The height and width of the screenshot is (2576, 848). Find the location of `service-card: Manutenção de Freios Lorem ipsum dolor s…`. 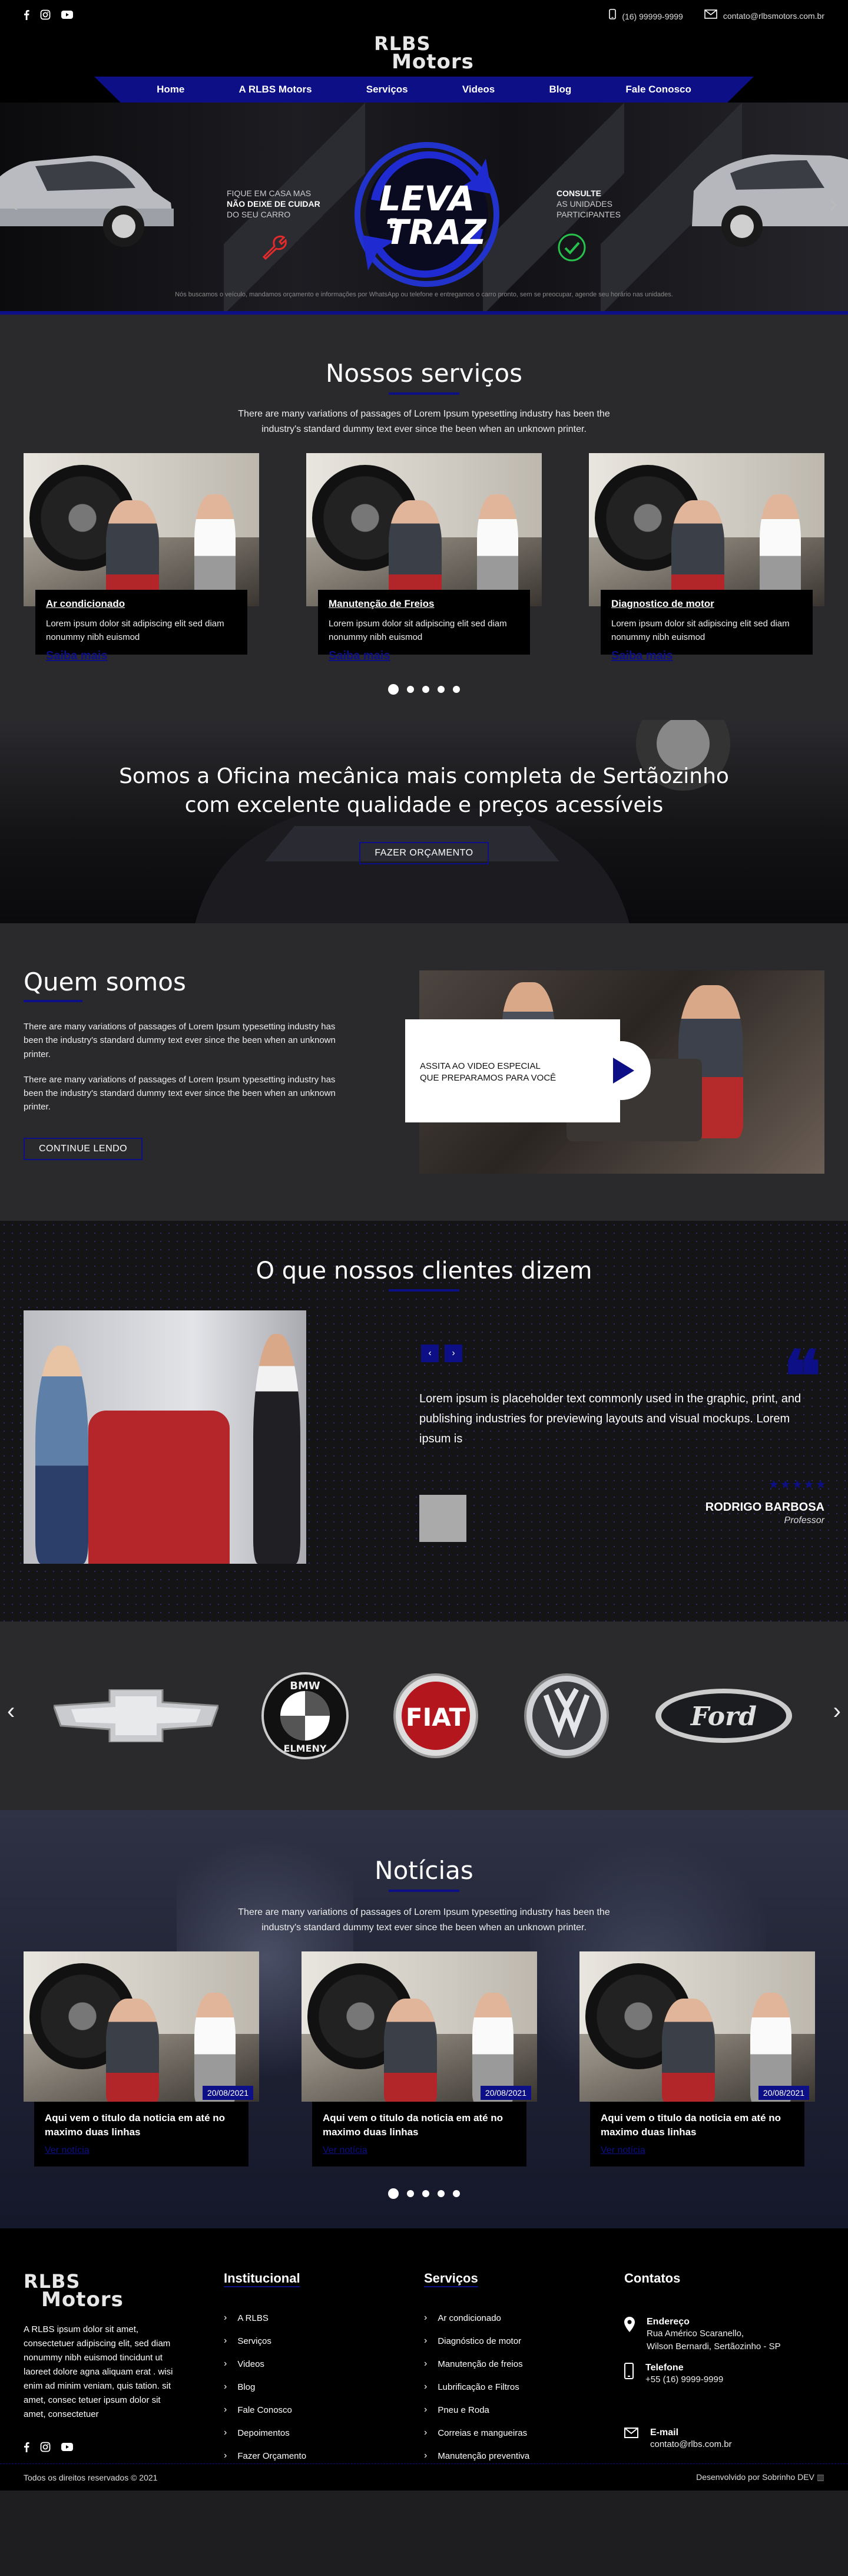

service-card: Manutenção de Freios Lorem ipsum dolor s… is located at coordinates (424, 557).